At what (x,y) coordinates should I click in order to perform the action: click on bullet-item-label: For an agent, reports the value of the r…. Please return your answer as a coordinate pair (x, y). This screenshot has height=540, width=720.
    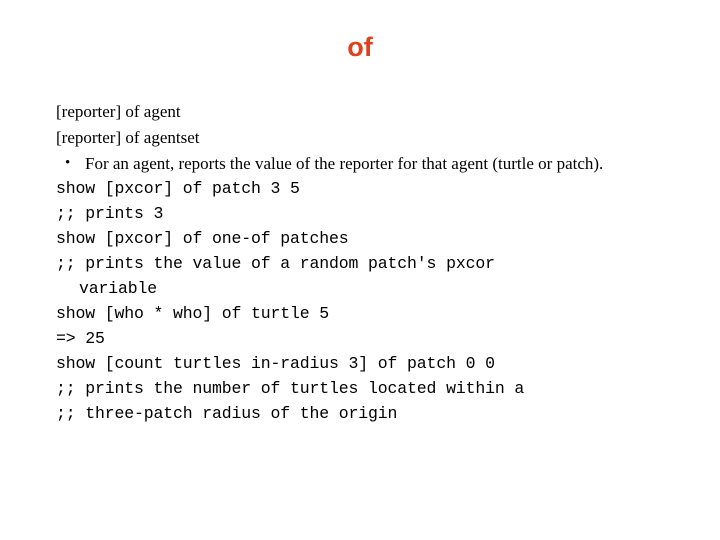
    Looking at the image, I should click on (344, 163).